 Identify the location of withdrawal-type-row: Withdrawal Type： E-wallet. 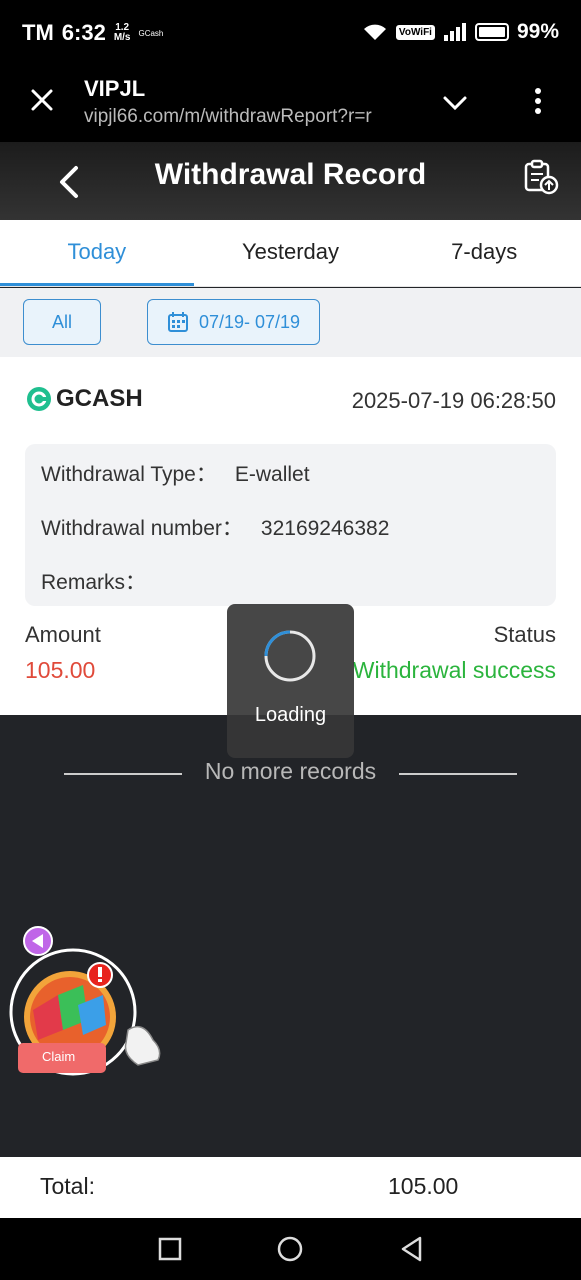
(175, 473).